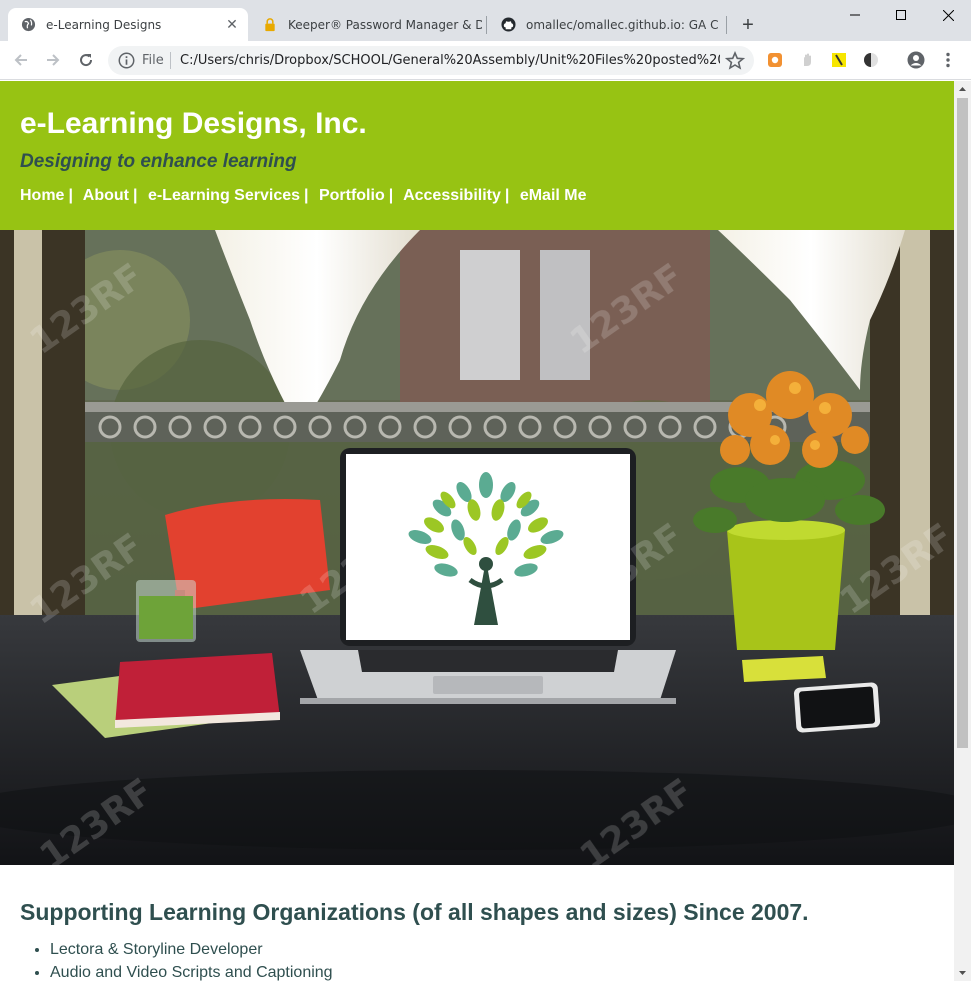  What do you see at coordinates (508, 25) in the screenshot?
I see `github-icon` at bounding box center [508, 25].